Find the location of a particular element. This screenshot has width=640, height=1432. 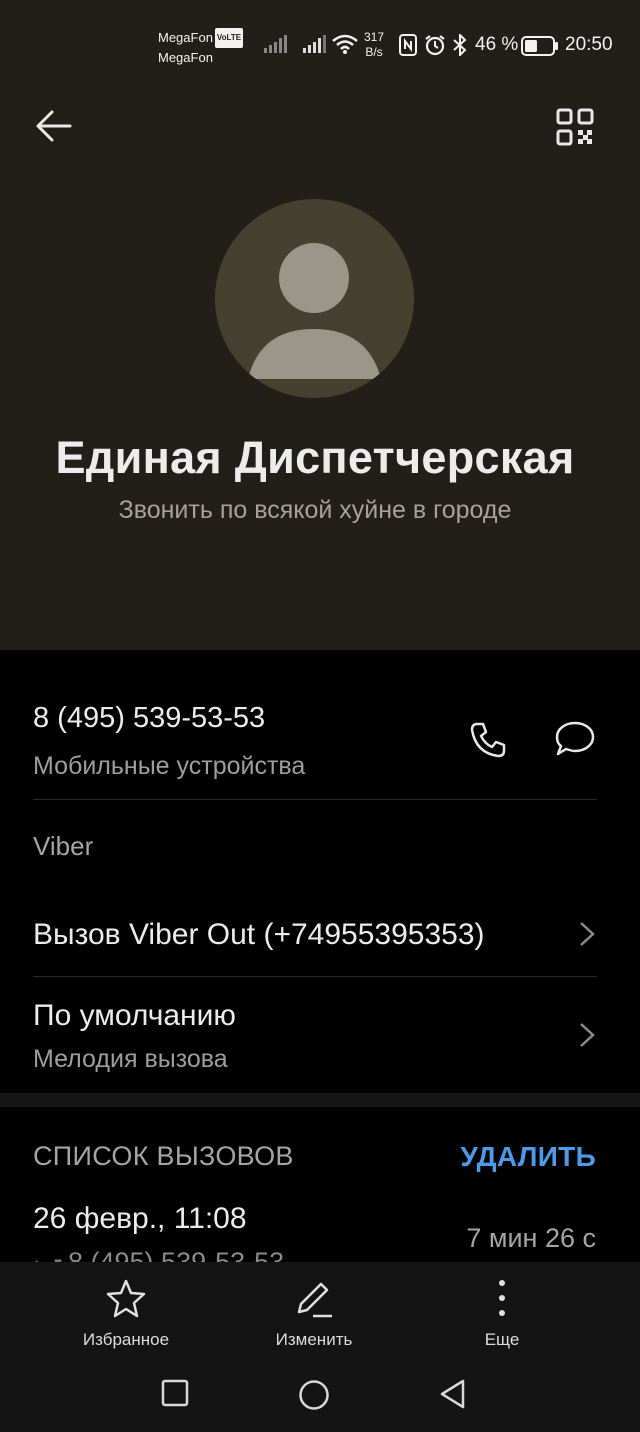

back-arrow-icon is located at coordinates (54, 126).